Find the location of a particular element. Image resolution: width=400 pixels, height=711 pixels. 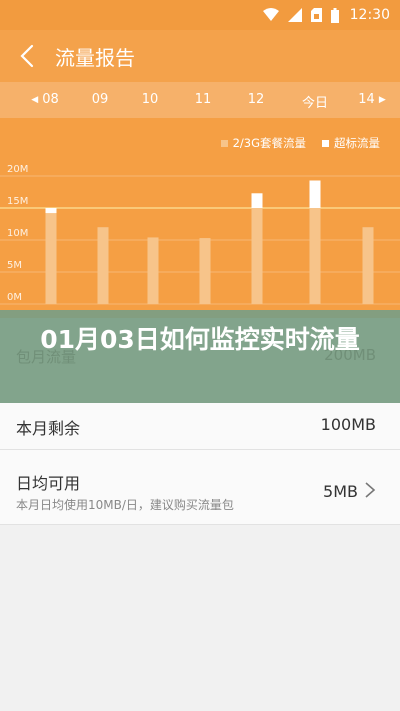

y-tick-label: 20M is located at coordinates (17, 169).